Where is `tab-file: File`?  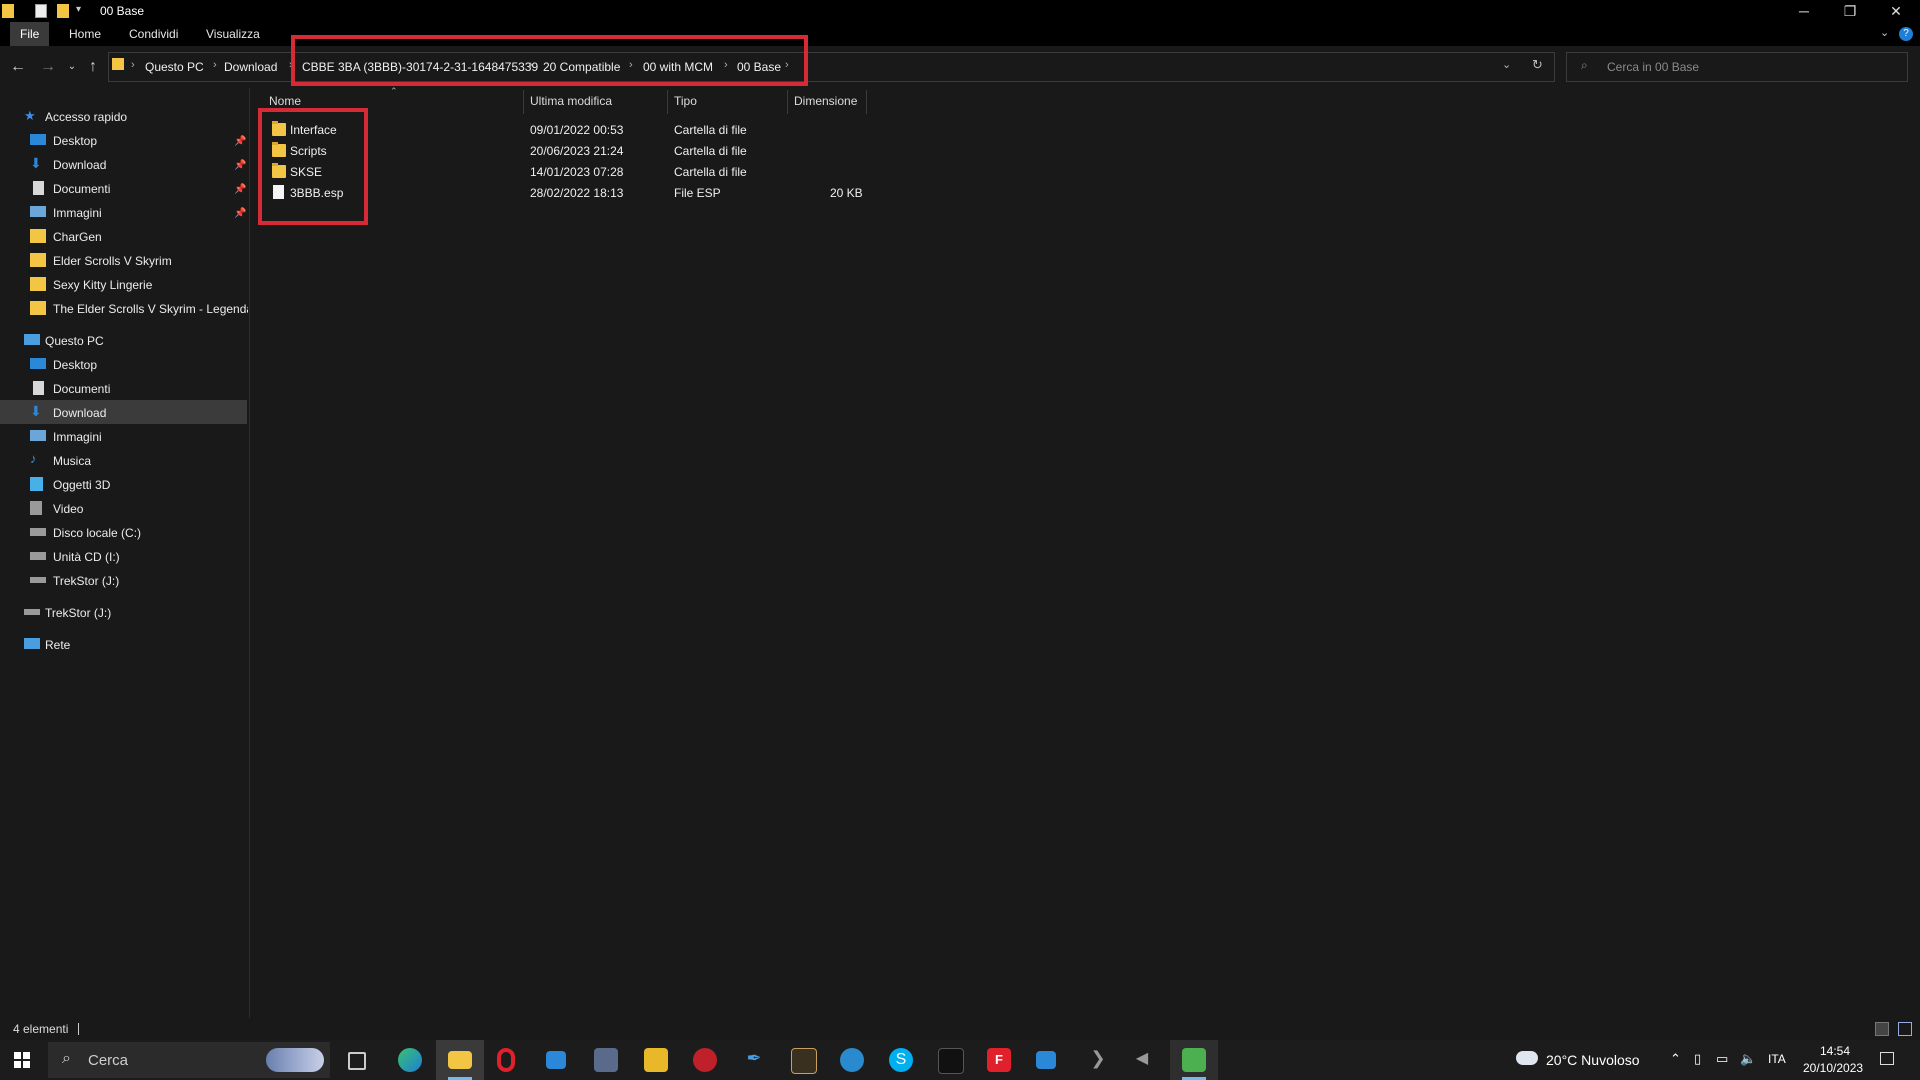 tab-file: File is located at coordinates (30, 34).